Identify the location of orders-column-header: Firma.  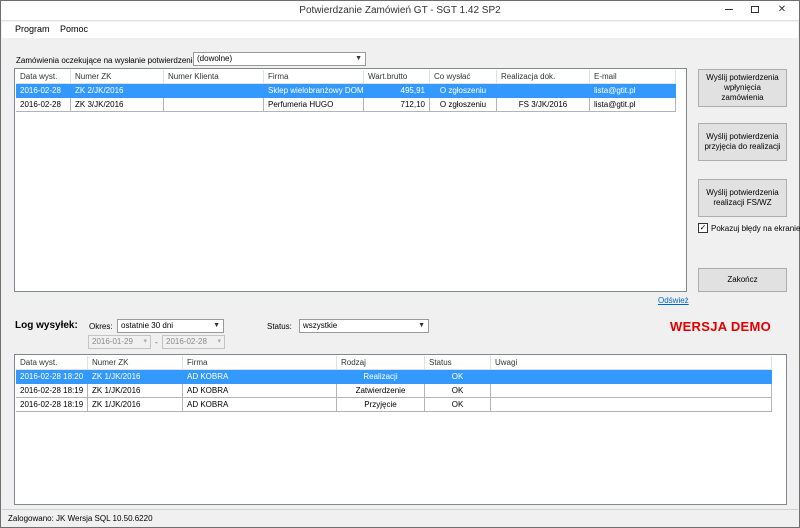
(314, 77).